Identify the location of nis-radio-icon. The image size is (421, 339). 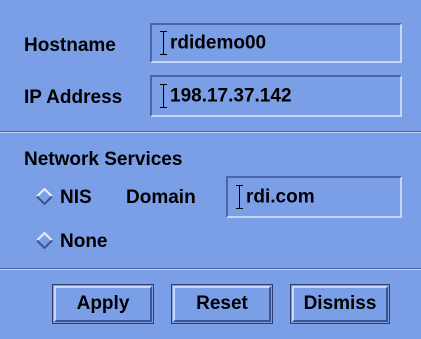
(44, 196).